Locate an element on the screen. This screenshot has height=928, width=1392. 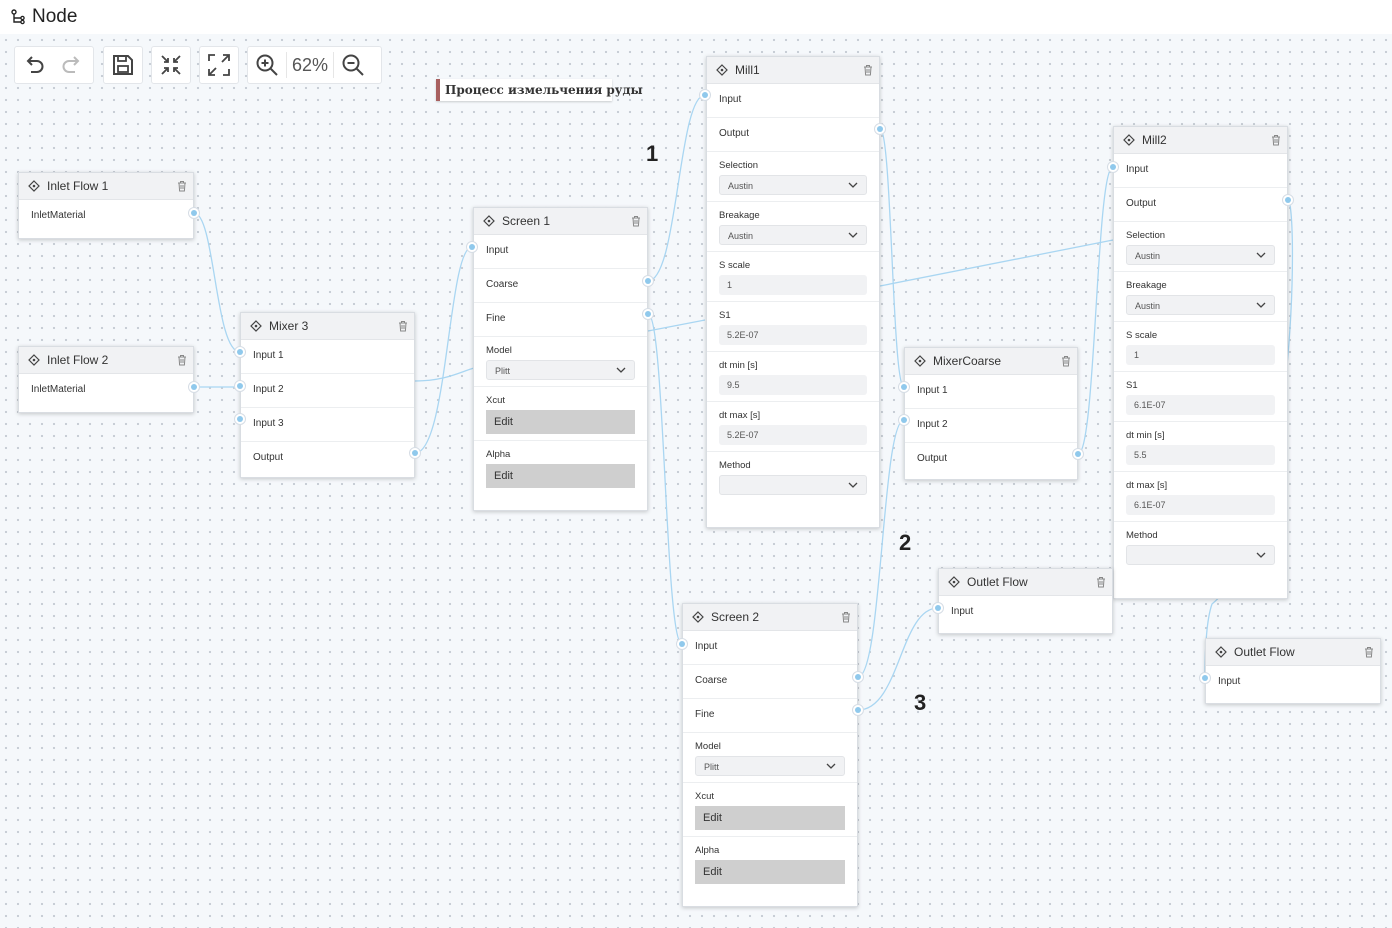
node-header: Mixer 3 is located at coordinates (327, 326).